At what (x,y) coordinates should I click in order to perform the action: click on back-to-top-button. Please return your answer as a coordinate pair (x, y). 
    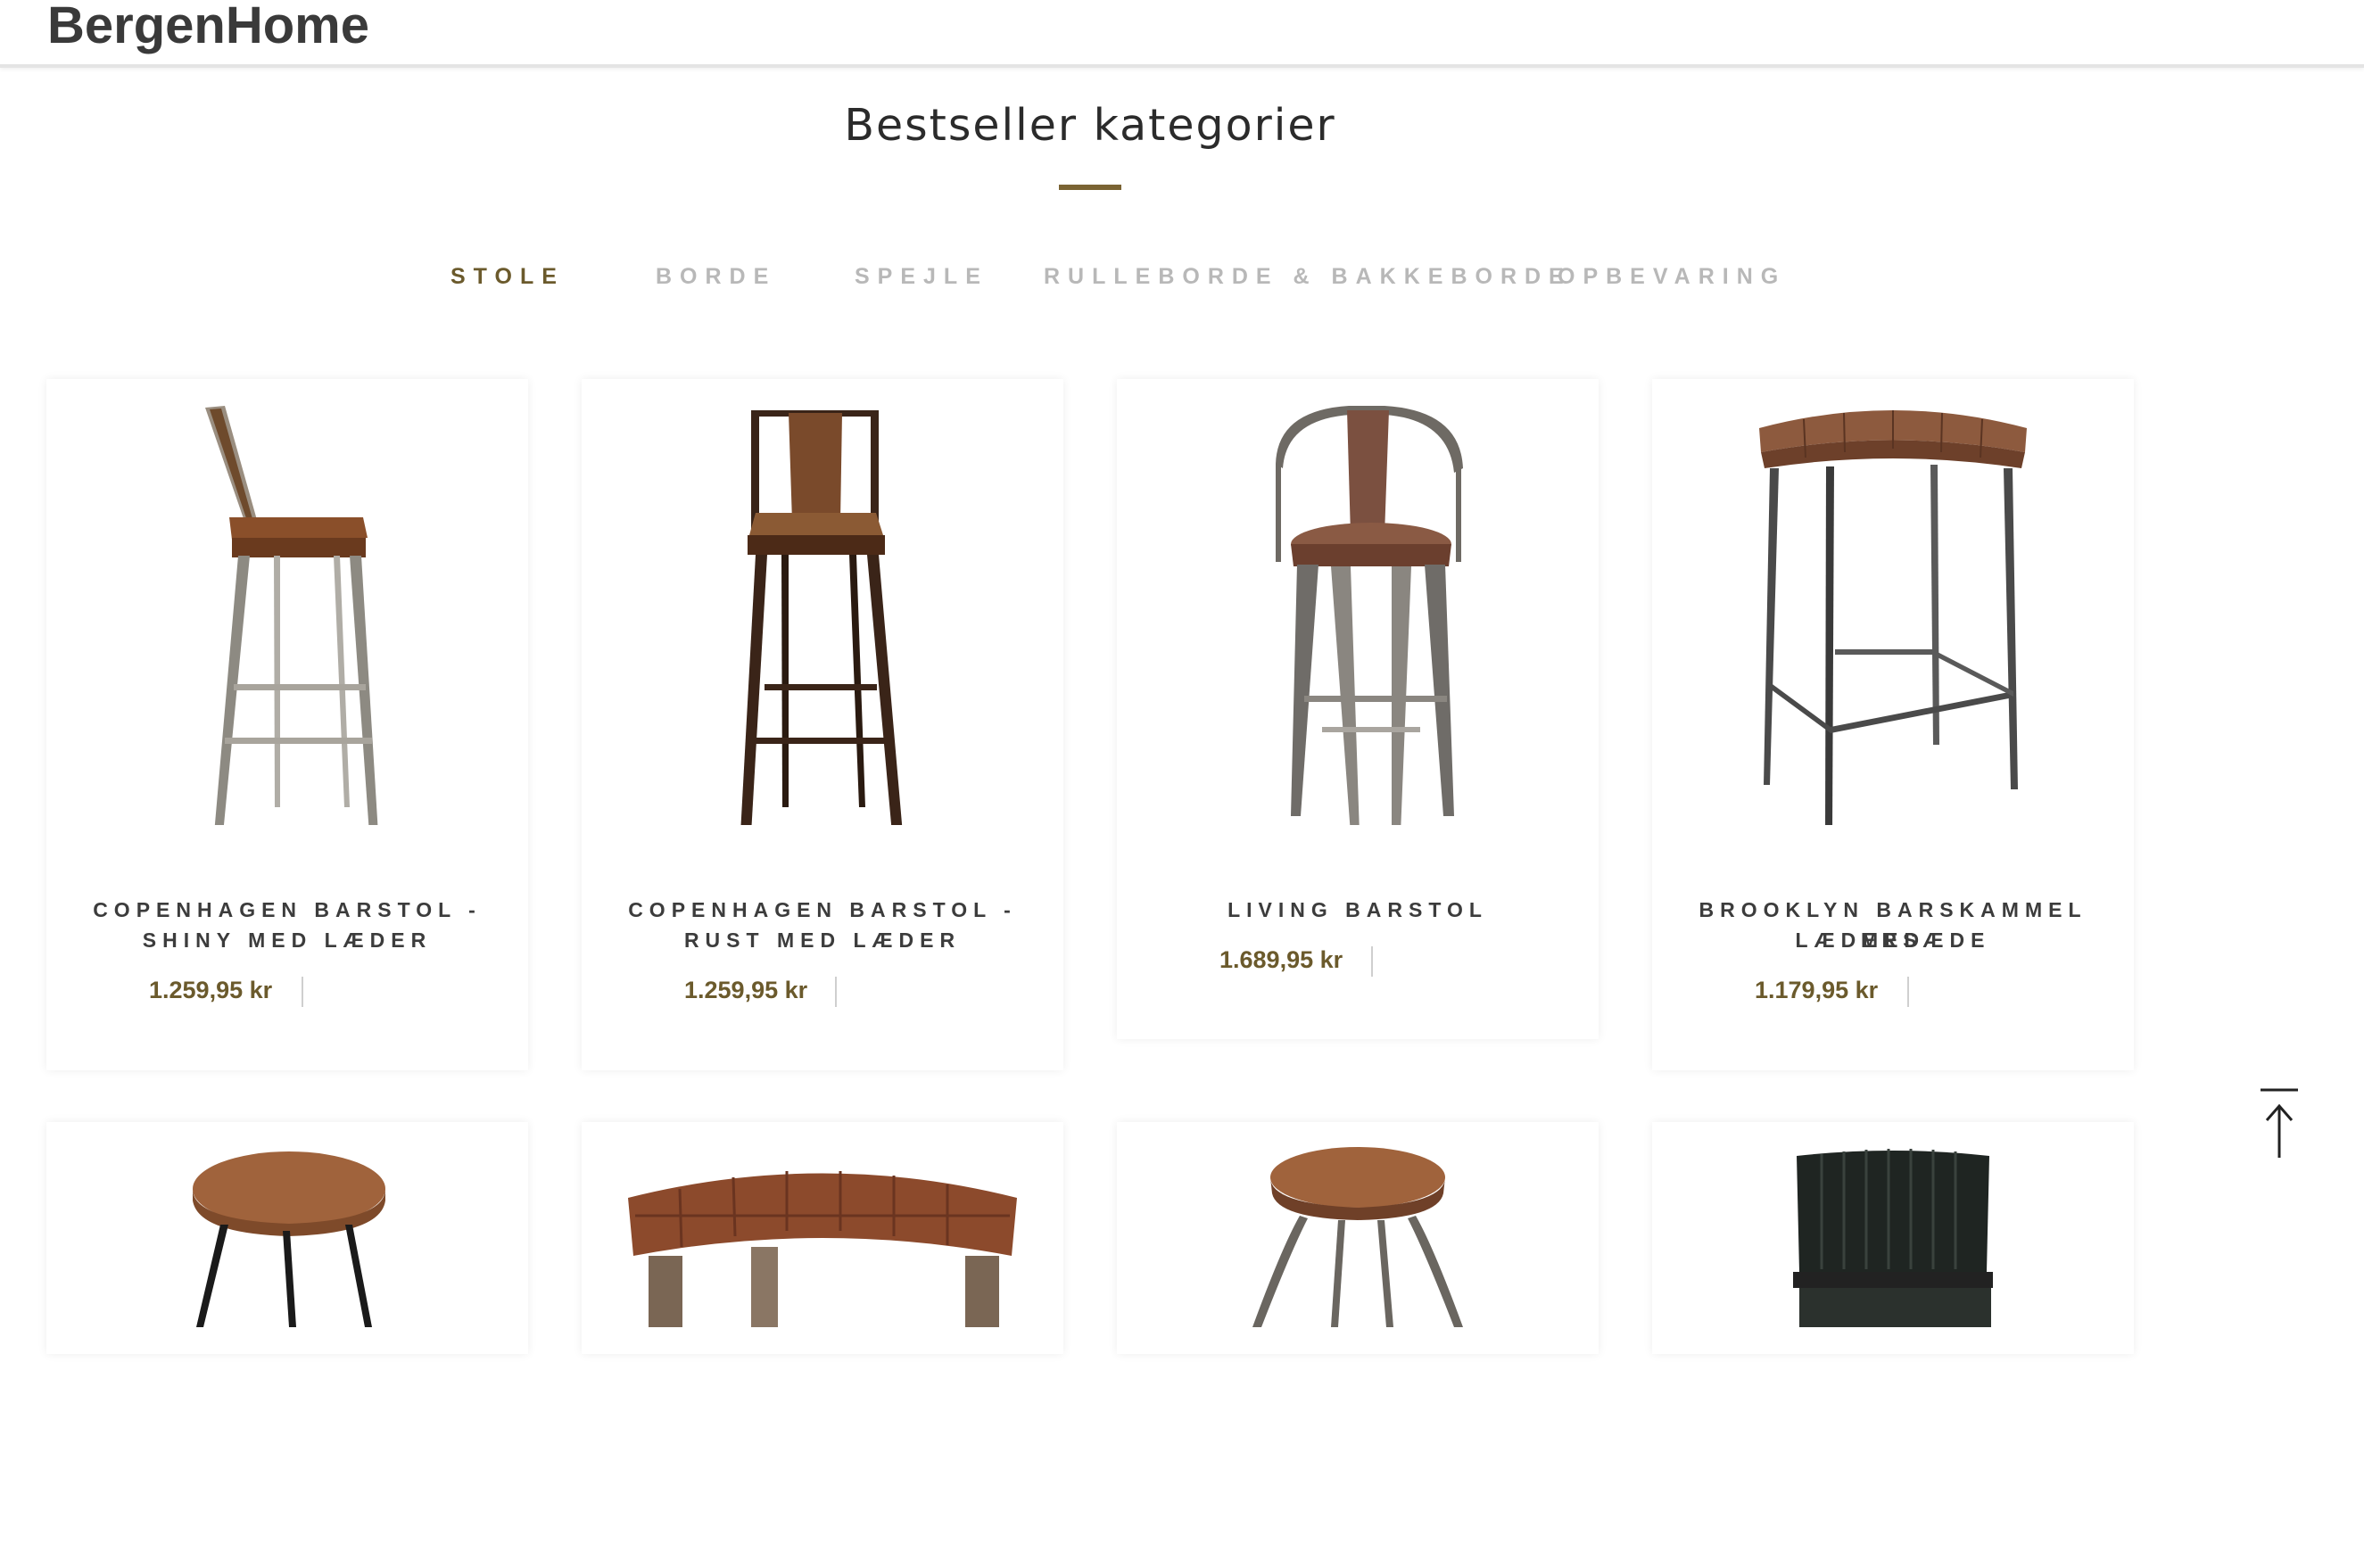
    Looking at the image, I should click on (2279, 1124).